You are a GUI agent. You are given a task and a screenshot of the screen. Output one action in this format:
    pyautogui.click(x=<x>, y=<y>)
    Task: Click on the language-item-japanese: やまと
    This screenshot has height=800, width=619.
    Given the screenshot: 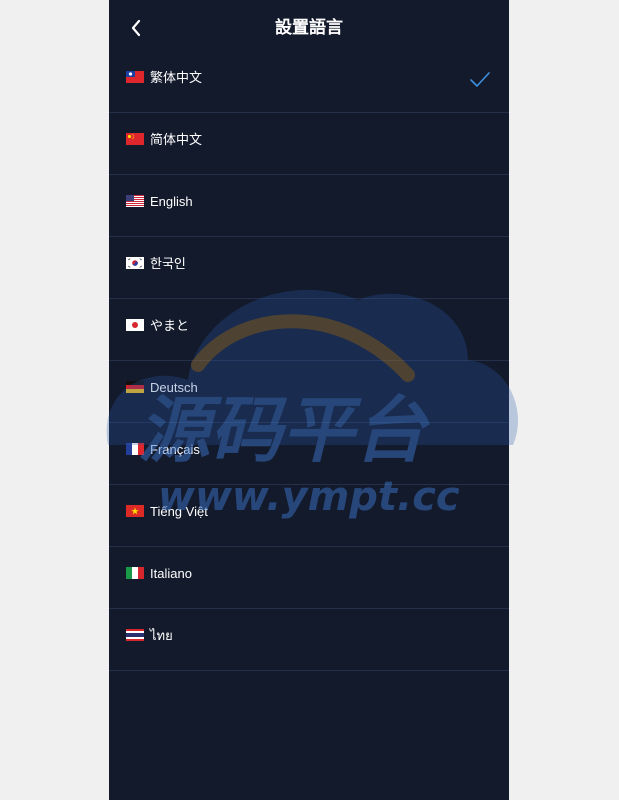 What is the action you would take?
    pyautogui.click(x=309, y=330)
    